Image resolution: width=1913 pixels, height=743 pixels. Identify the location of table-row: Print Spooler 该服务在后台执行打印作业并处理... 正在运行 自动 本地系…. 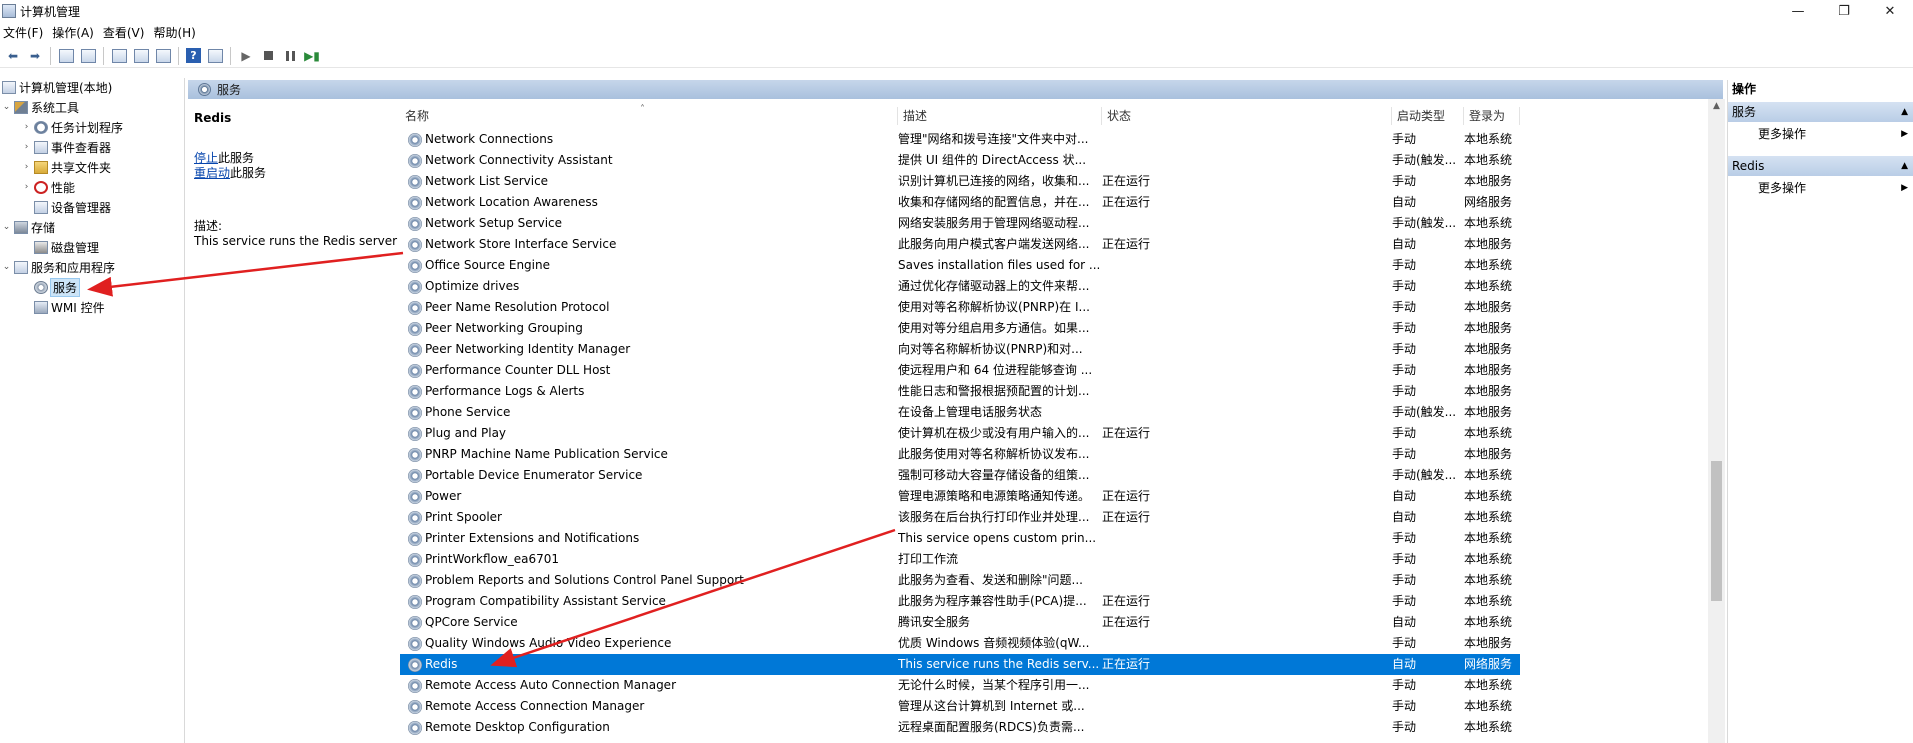
(960, 517).